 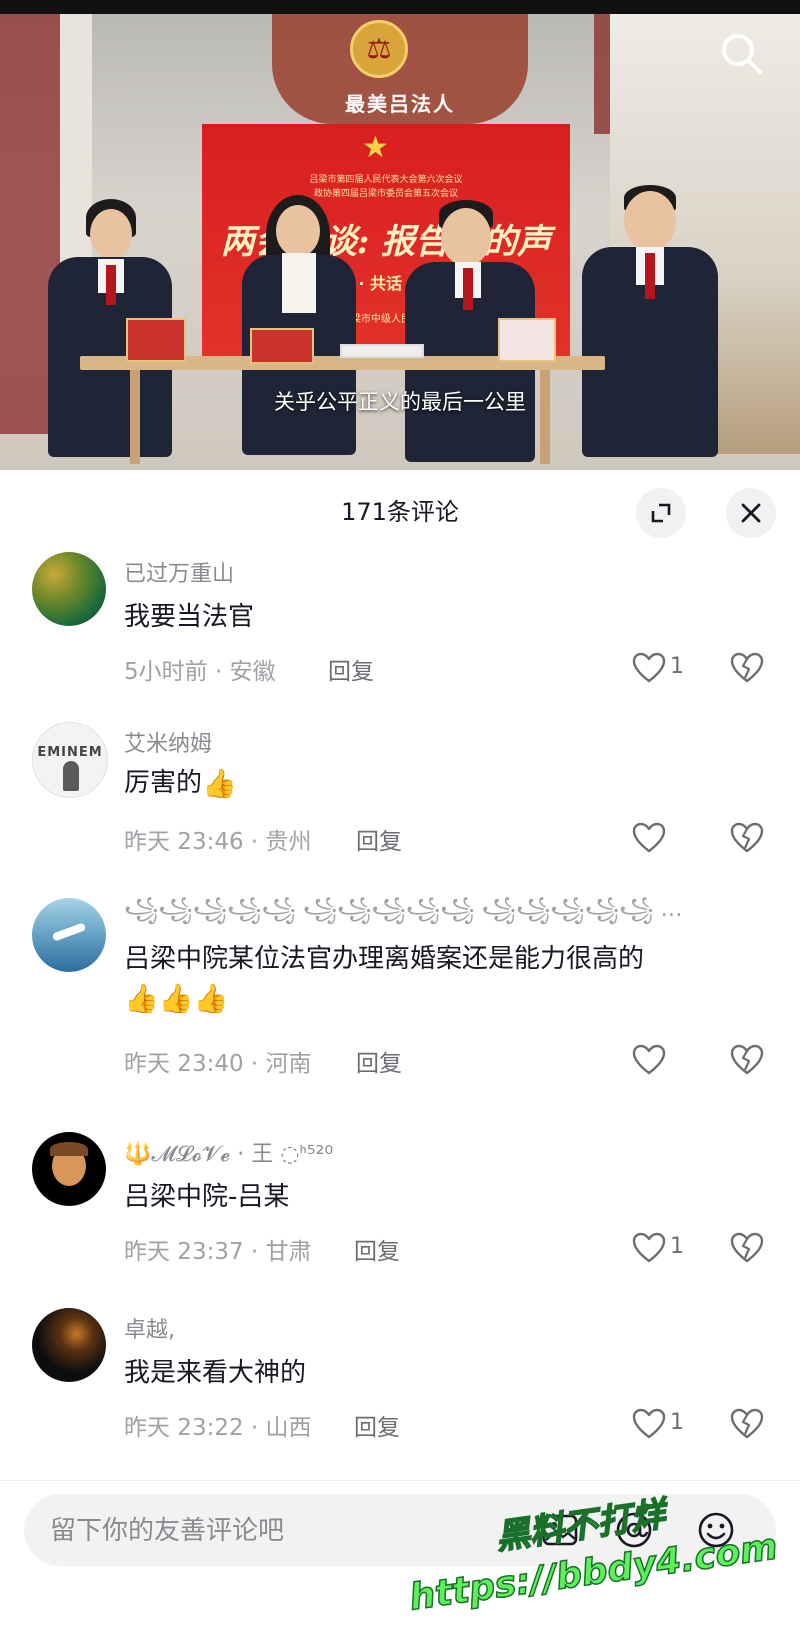 I want to click on comment-input, so click(x=290, y=1531).